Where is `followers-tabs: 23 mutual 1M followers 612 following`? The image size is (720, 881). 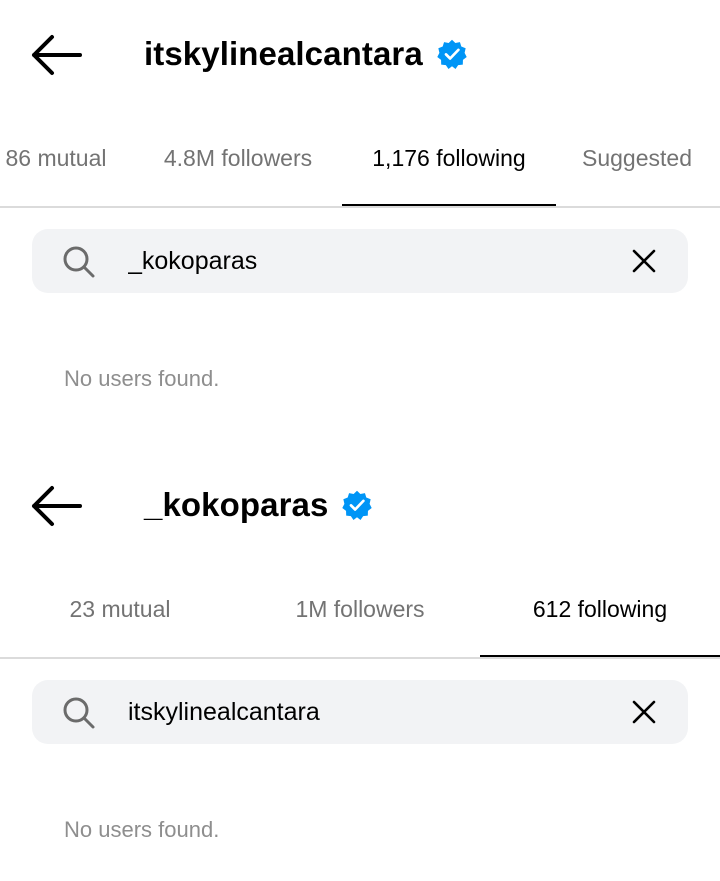
followers-tabs: 23 mutual 1M followers 612 following is located at coordinates (360, 610).